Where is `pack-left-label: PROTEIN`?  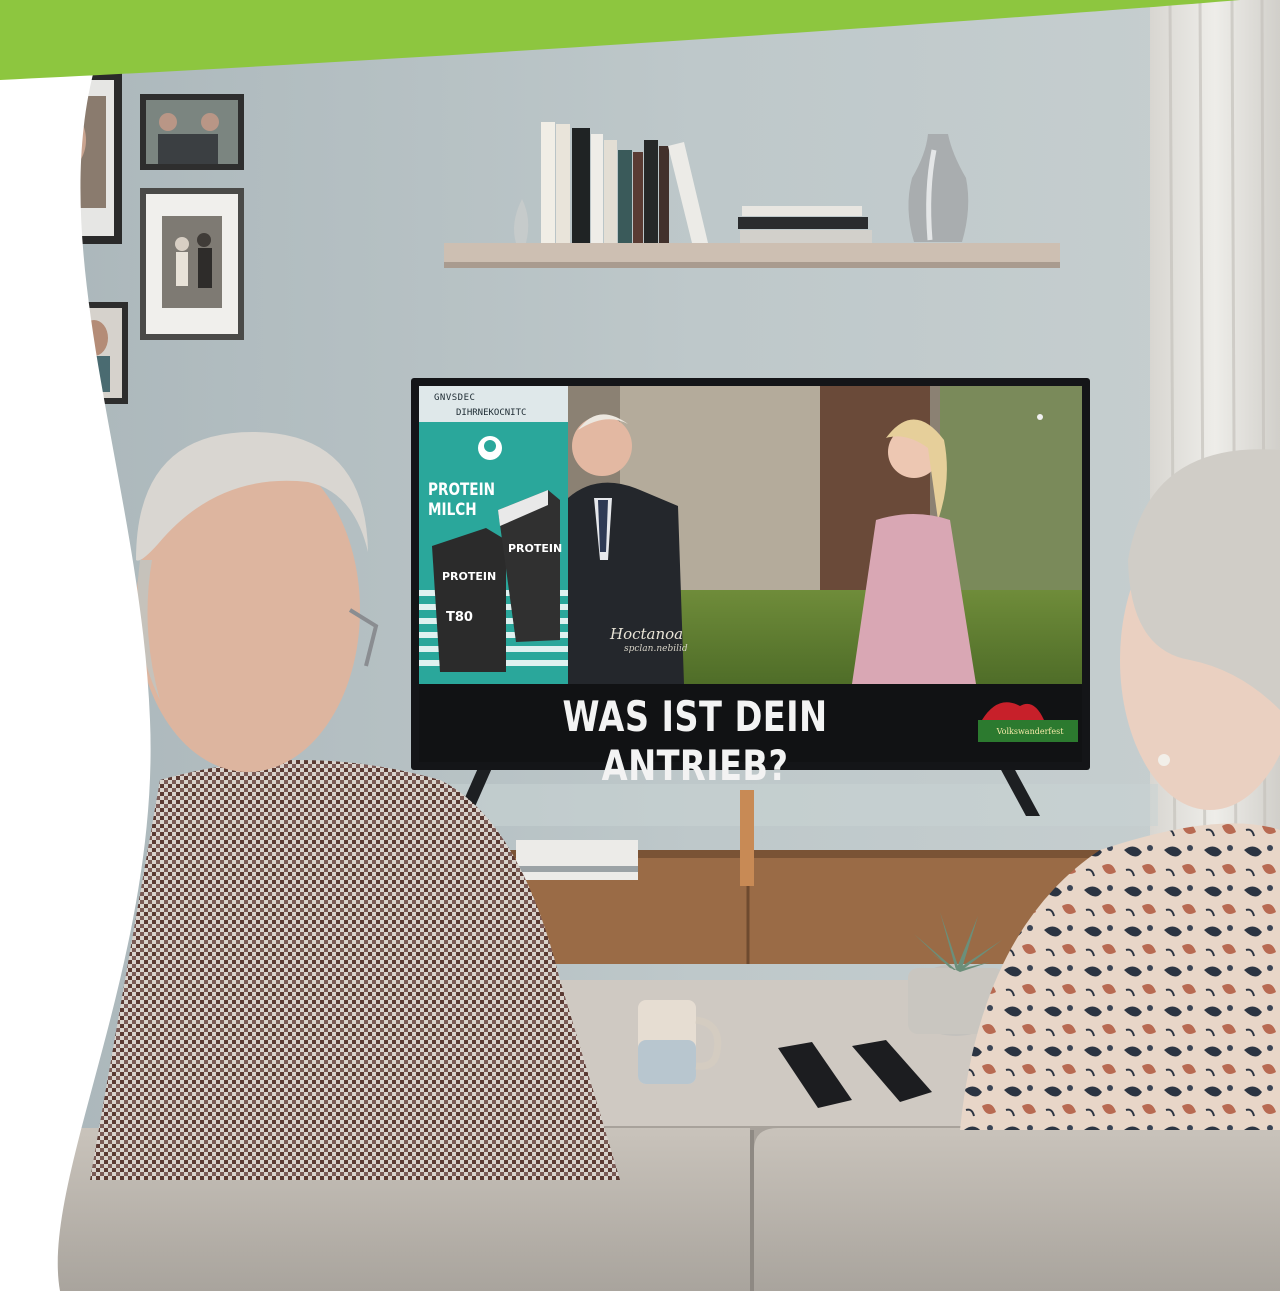
pack-left-label: PROTEIN is located at coordinates (469, 576).